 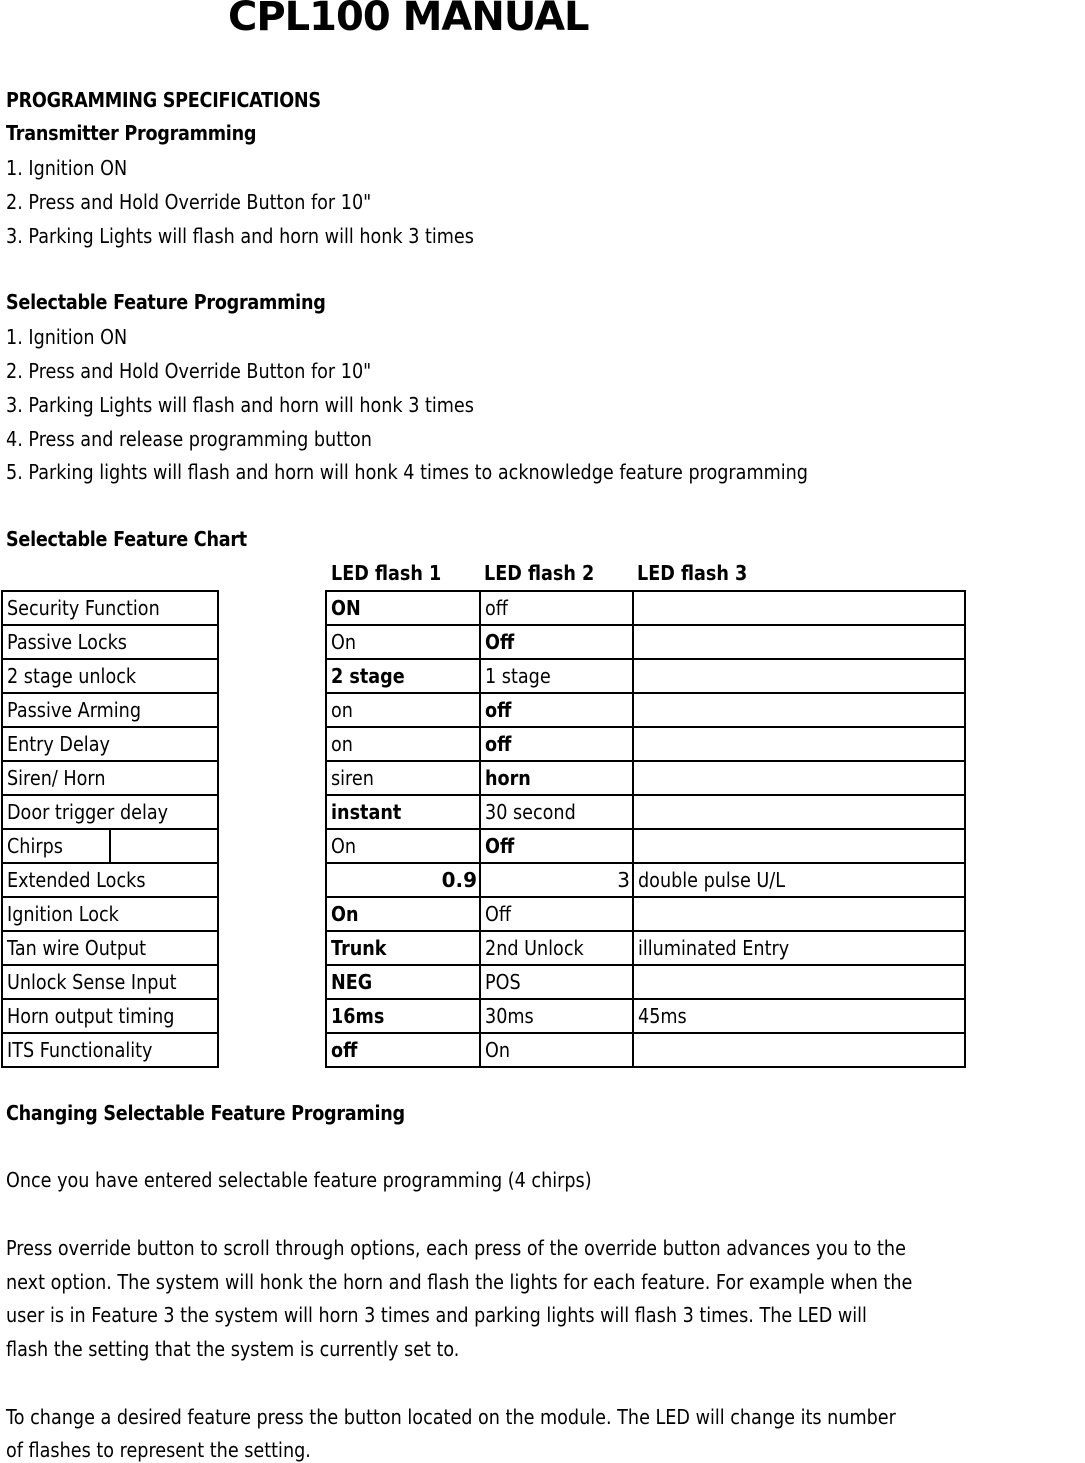 What do you see at coordinates (164, 846) in the screenshot?
I see `empty-cell` at bounding box center [164, 846].